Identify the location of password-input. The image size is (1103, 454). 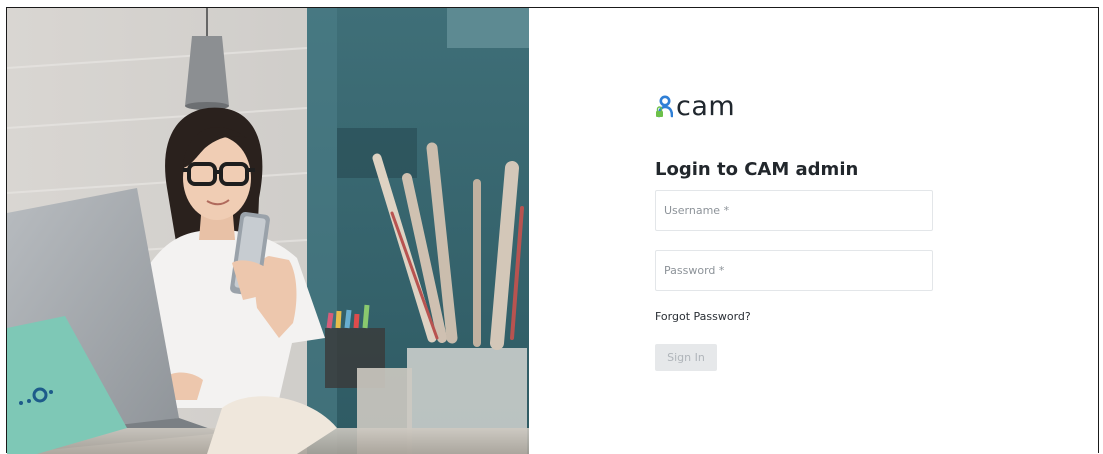
(794, 270).